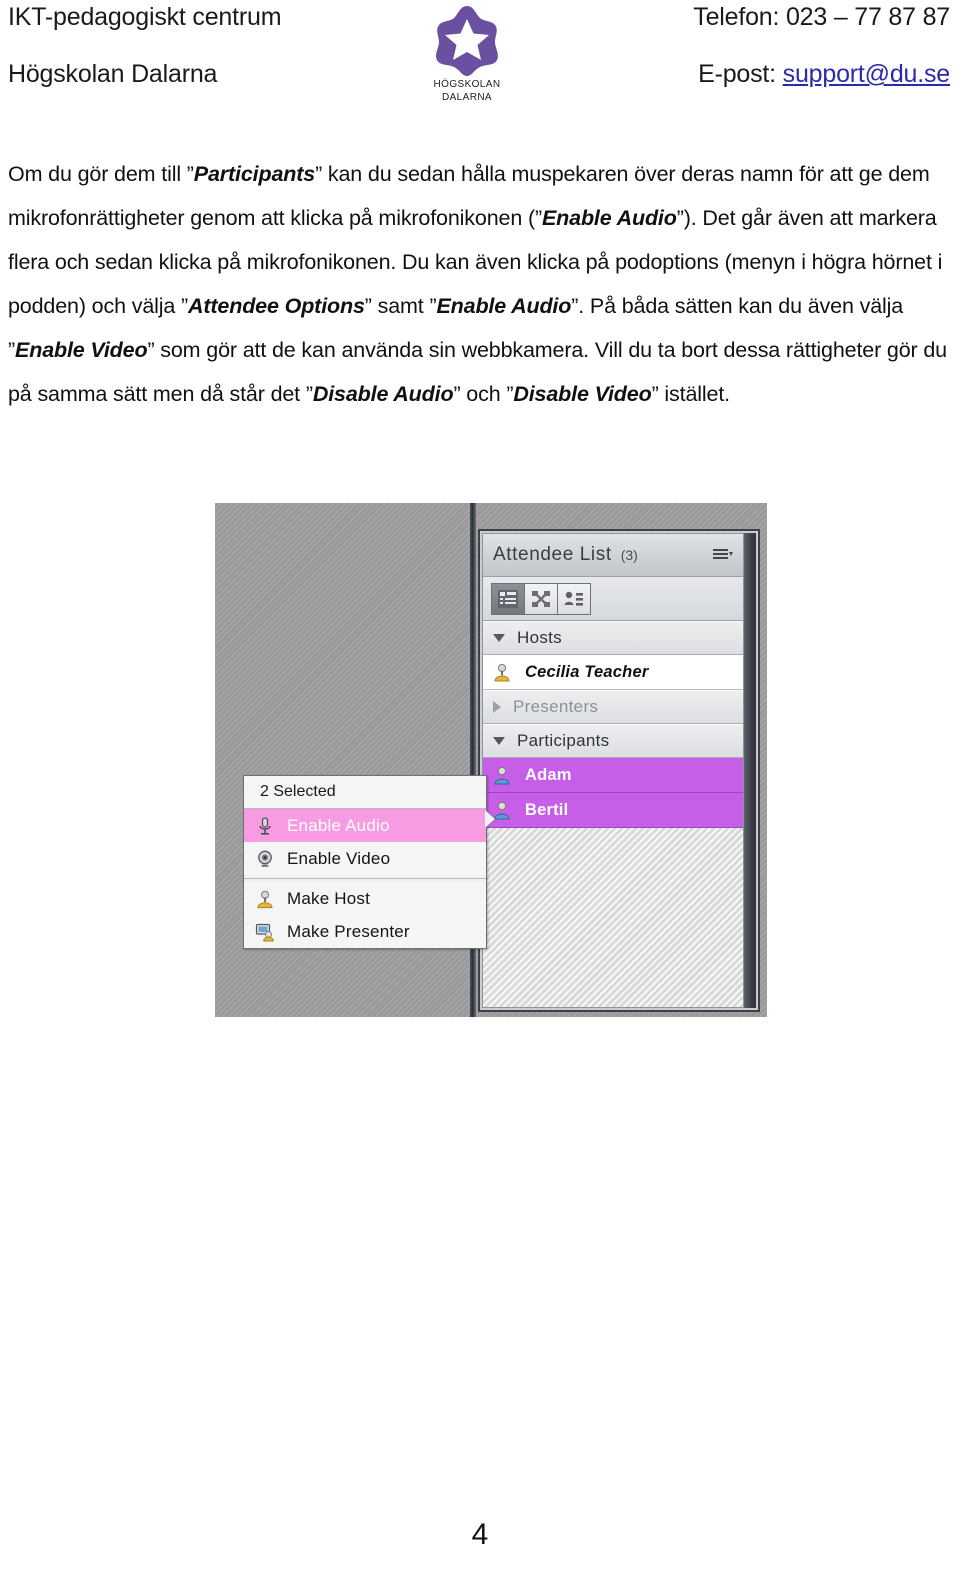 The height and width of the screenshot is (1581, 960). Describe the element at coordinates (541, 598) in the screenshot. I see `breakout-rooms-icon` at that location.